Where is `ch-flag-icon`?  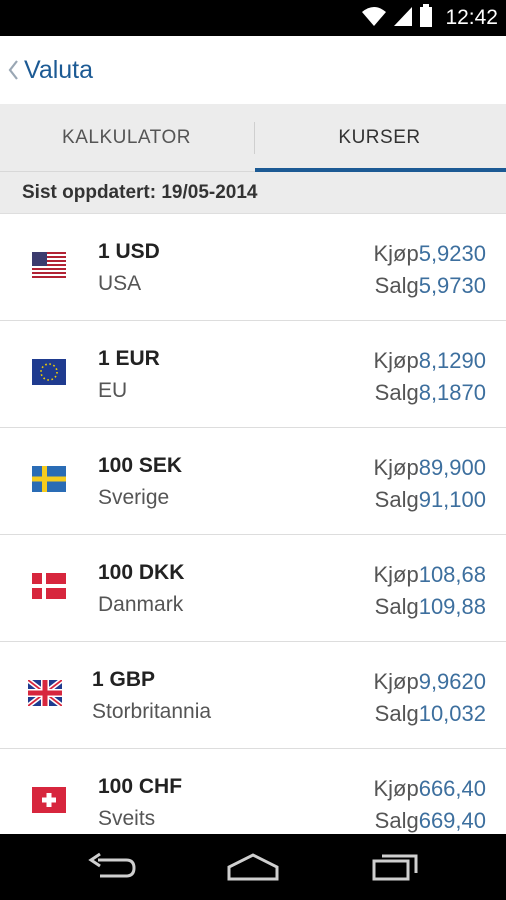
ch-flag-icon is located at coordinates (49, 800).